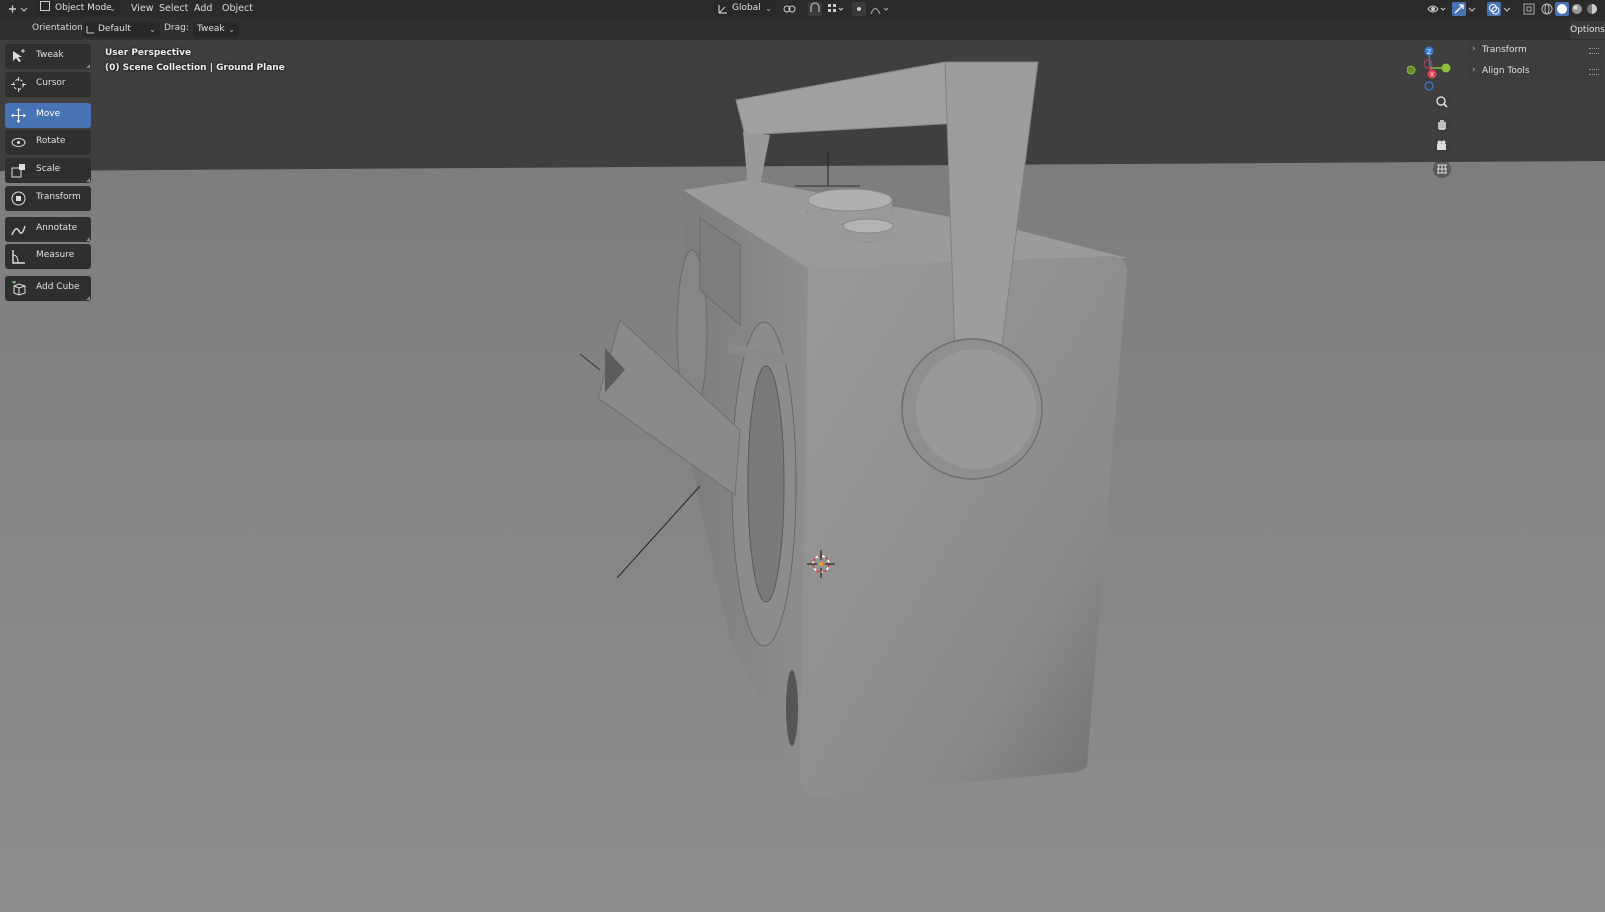 This screenshot has width=1605, height=912. I want to click on tool-label: Move, so click(48, 114).